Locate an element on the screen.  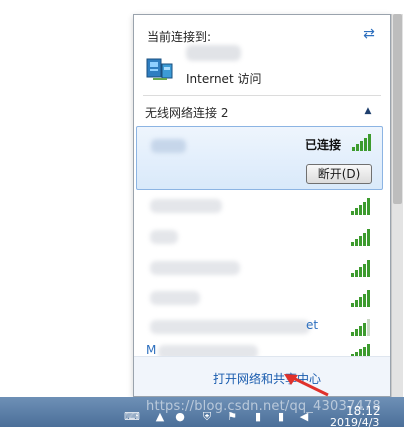
section-title: 无线网络连接 2 is located at coordinates (187, 113).